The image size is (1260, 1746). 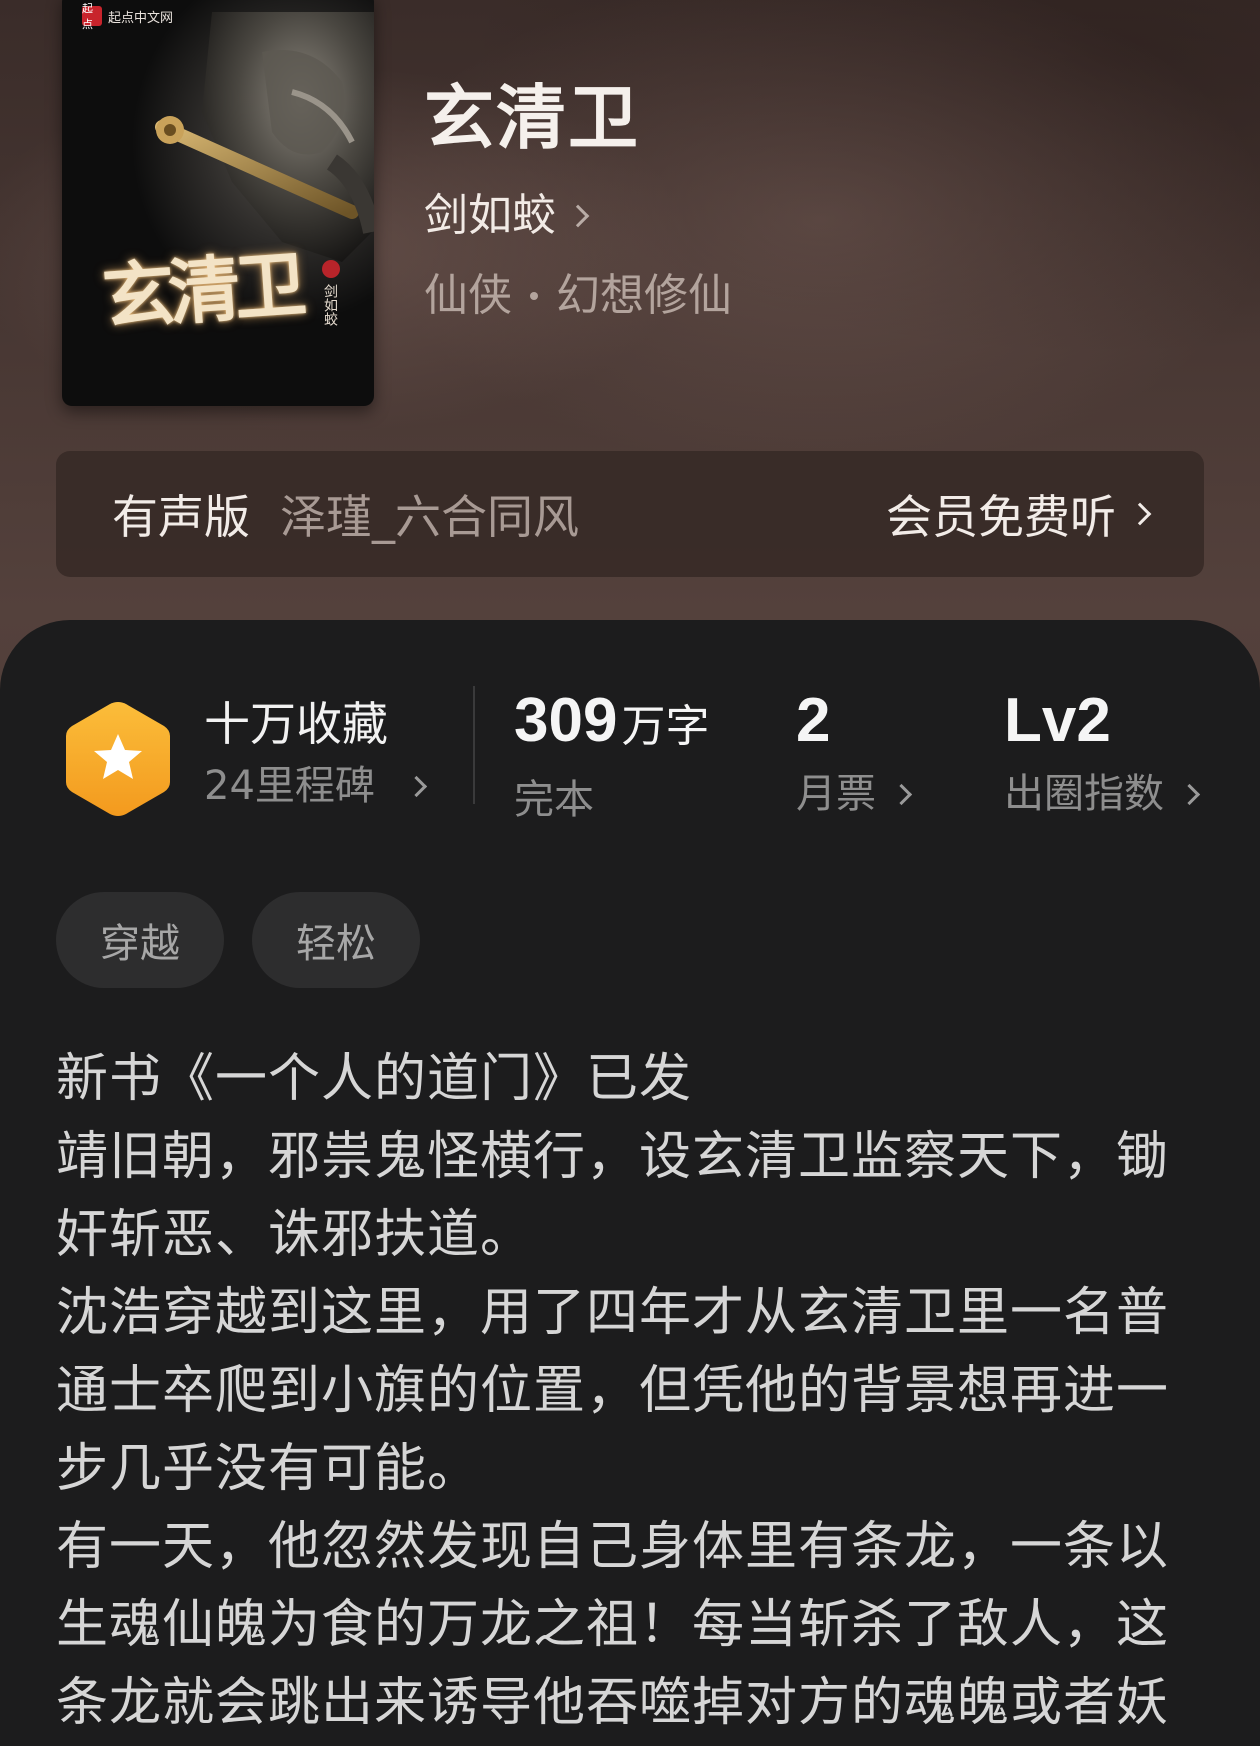 What do you see at coordinates (330, 305) in the screenshot?
I see `cover-author-art: 剑如蛟` at bounding box center [330, 305].